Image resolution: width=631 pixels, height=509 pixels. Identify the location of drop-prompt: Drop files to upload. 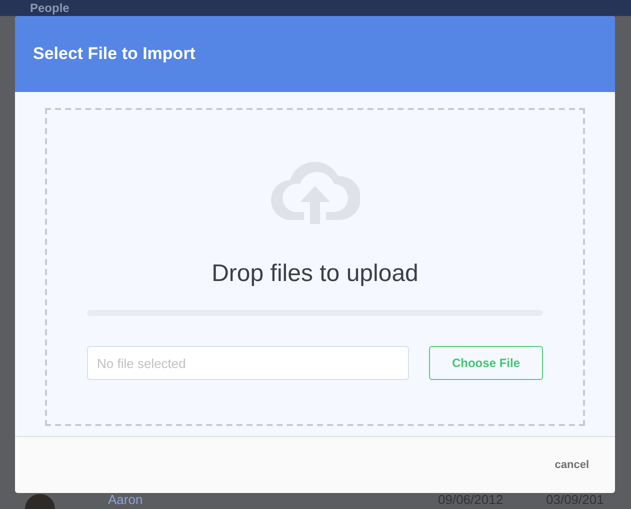
(315, 274).